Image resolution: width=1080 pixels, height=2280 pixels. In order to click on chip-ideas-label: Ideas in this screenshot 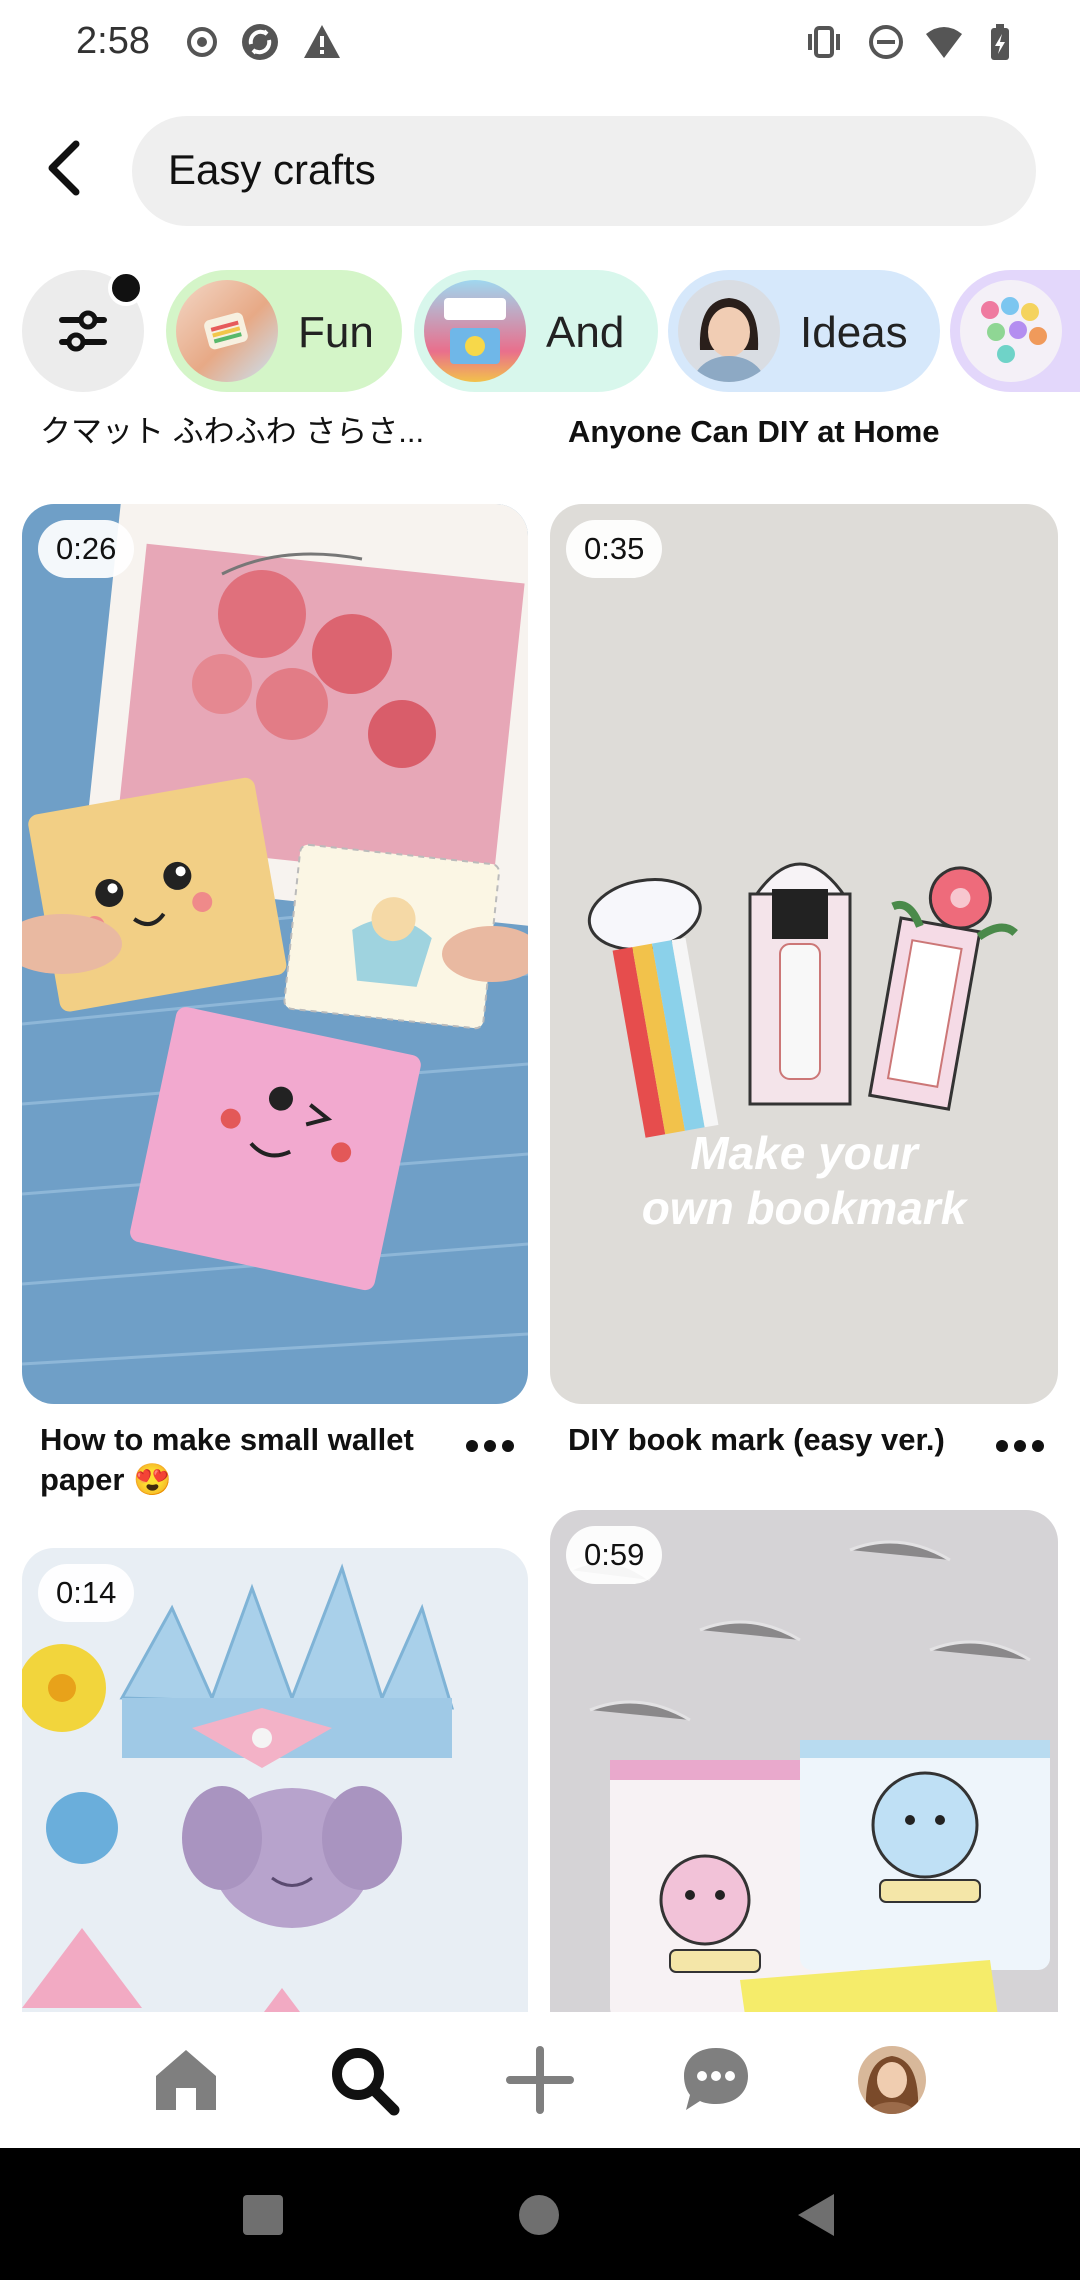, I will do `click(854, 332)`.